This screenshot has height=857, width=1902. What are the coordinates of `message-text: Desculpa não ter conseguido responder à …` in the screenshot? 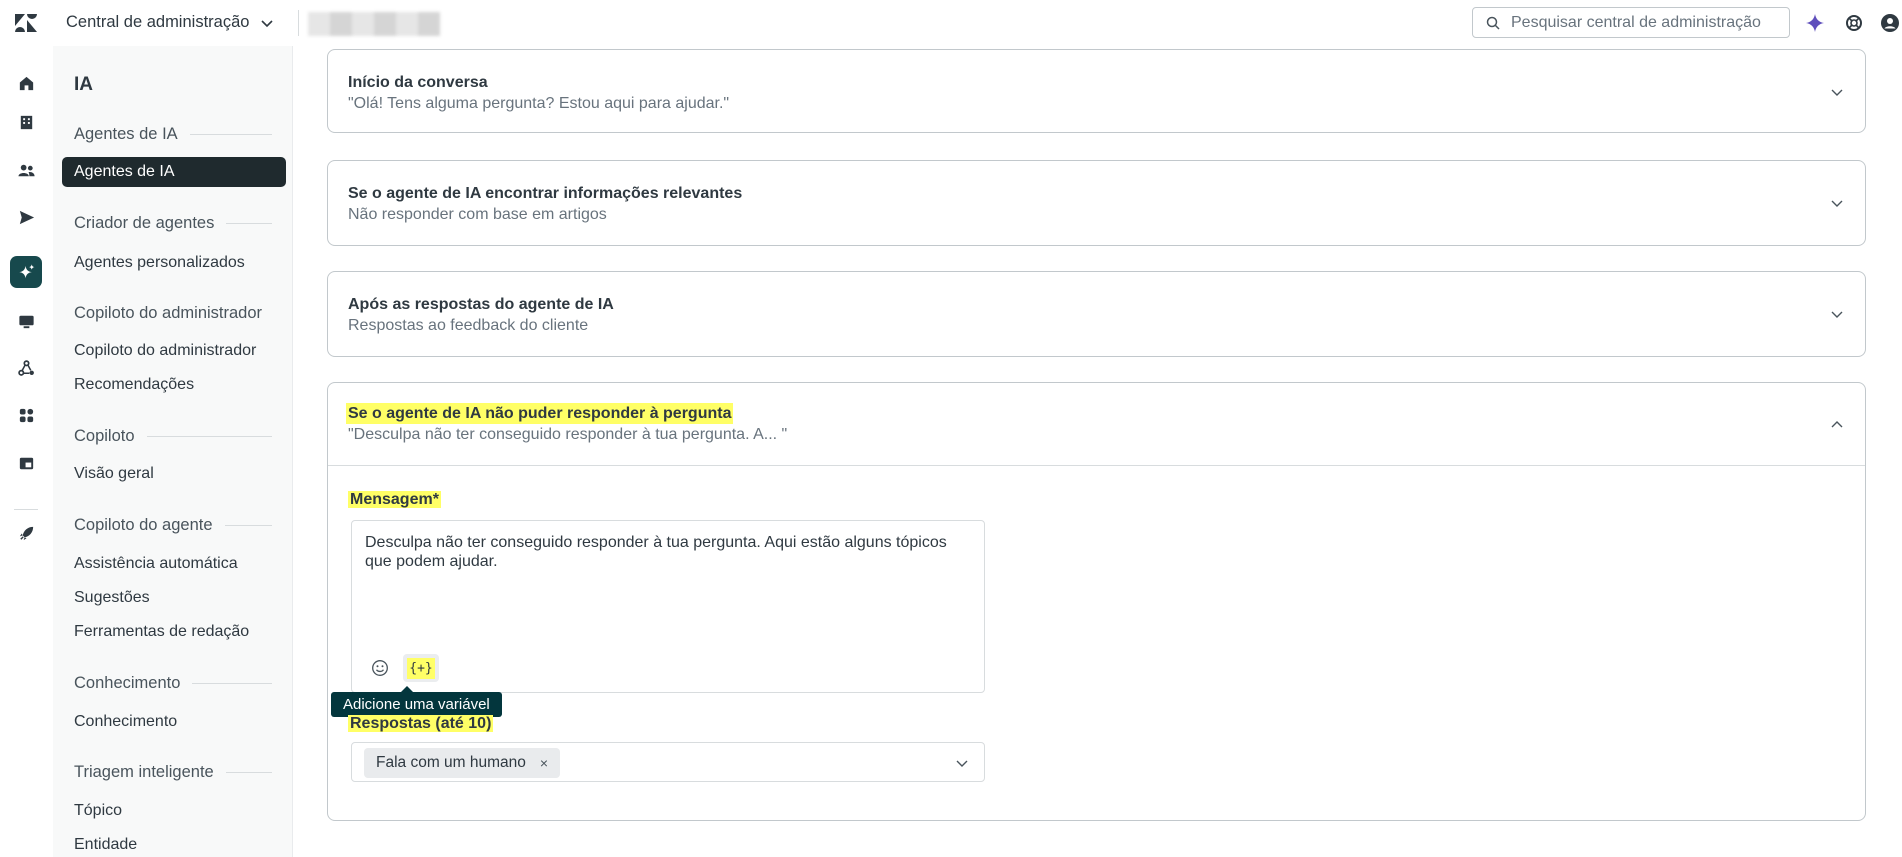 It's located at (656, 552).